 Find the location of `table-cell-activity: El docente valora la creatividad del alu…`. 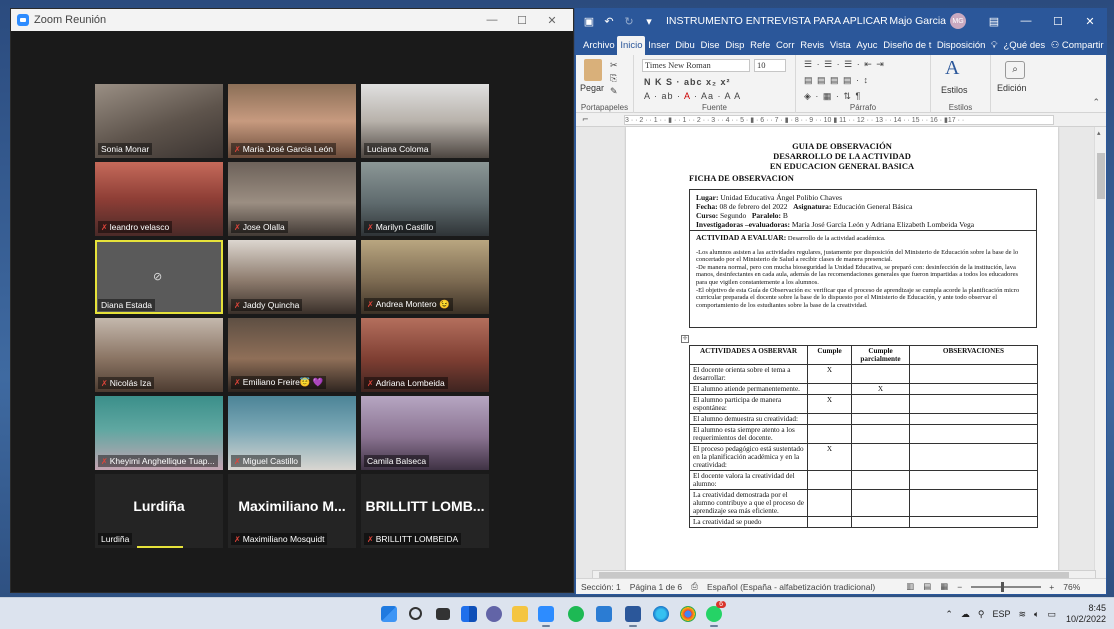

table-cell-activity: El docente valora la creatividad del alu… is located at coordinates (748, 480).